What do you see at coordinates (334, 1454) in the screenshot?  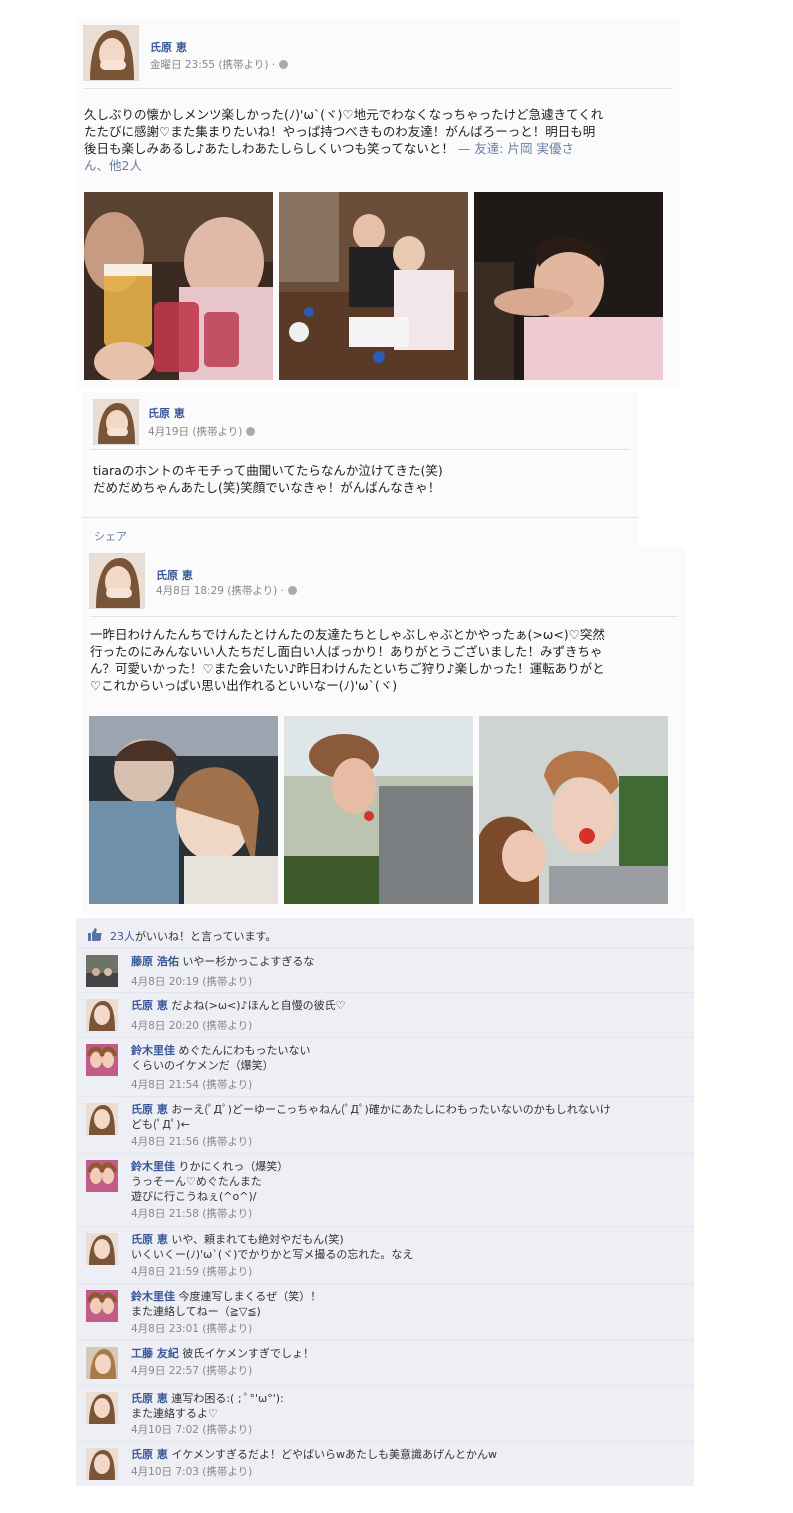 I see `comment-body: イケメンすぎるだよ！どやばいらwあたしも美意識あげんとかんw` at bounding box center [334, 1454].